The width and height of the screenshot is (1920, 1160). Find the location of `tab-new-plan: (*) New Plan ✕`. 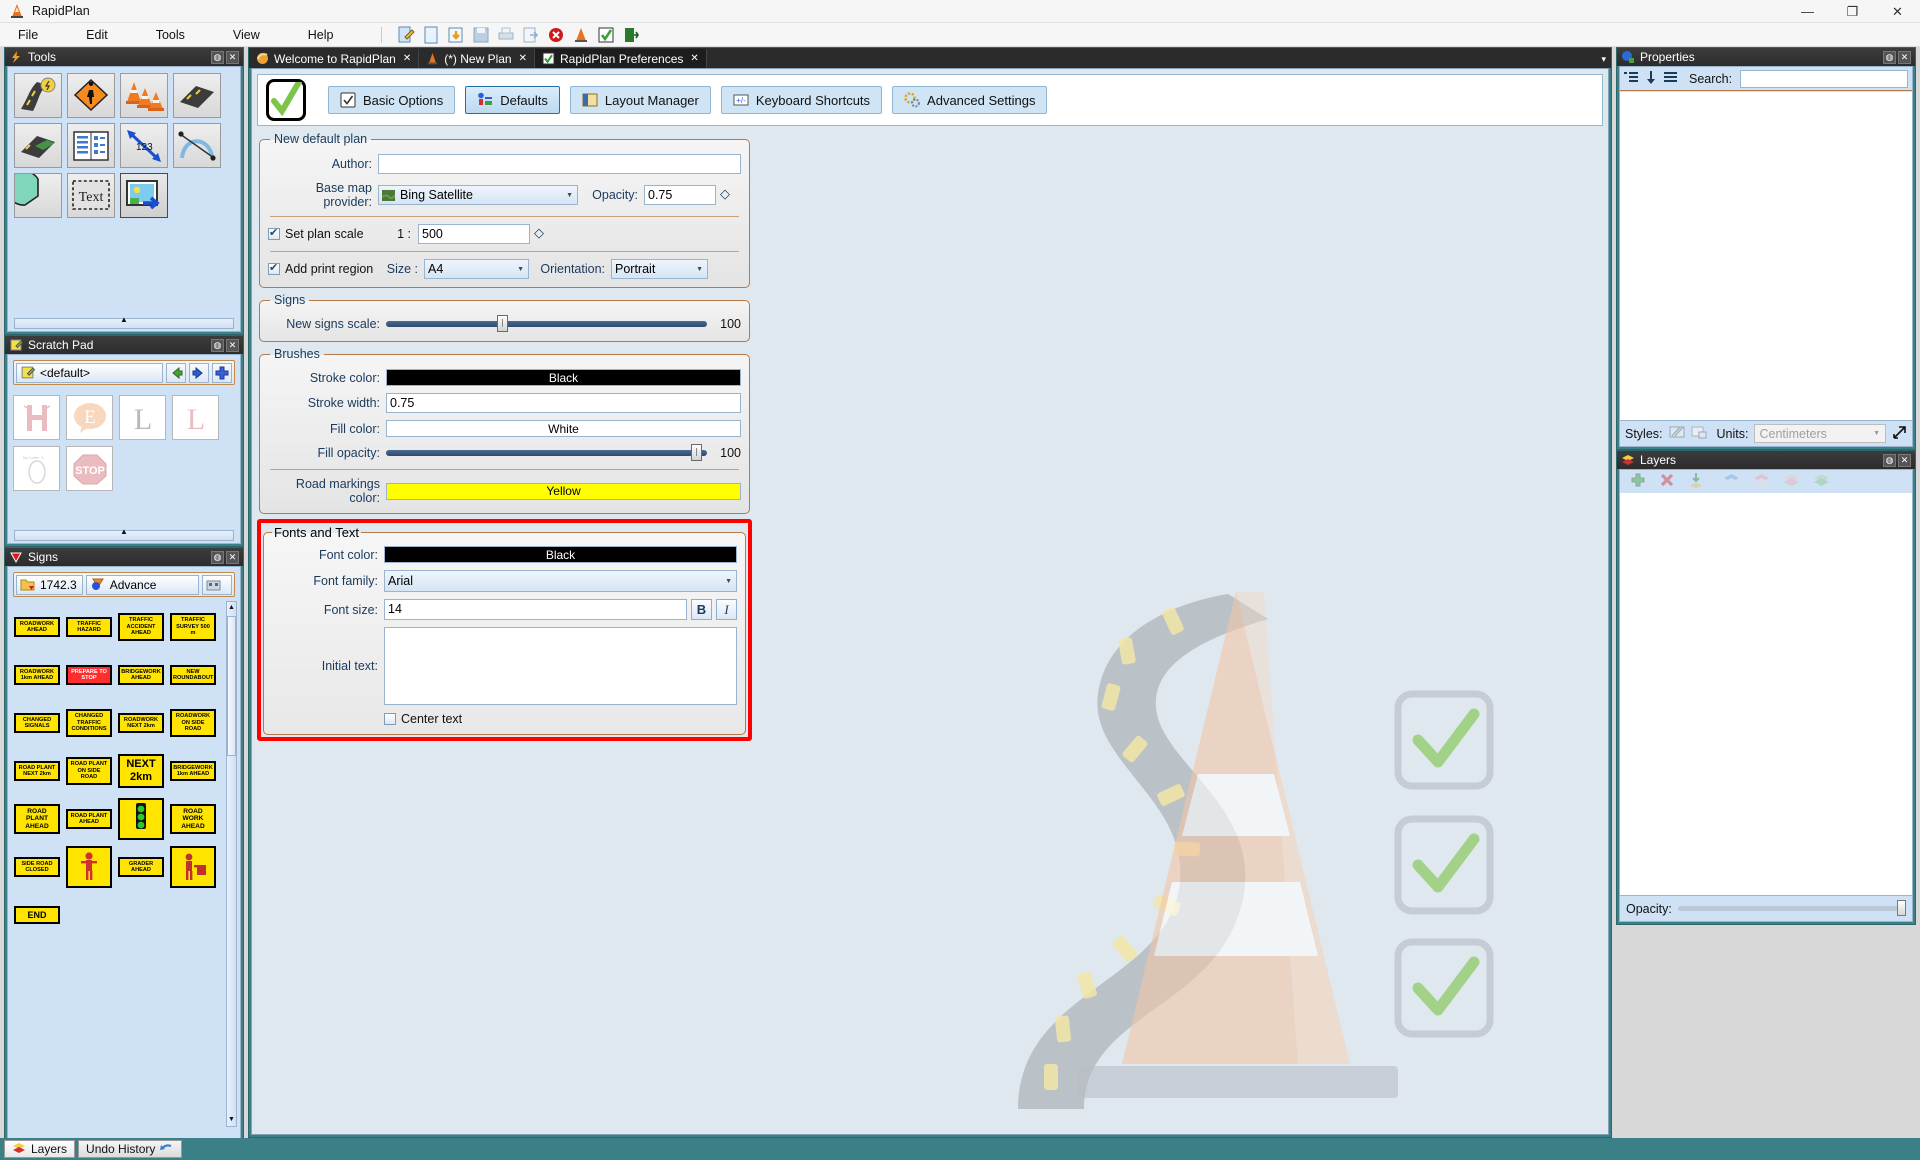

tab-new-plan: (*) New Plan ✕ is located at coordinates (477, 58).